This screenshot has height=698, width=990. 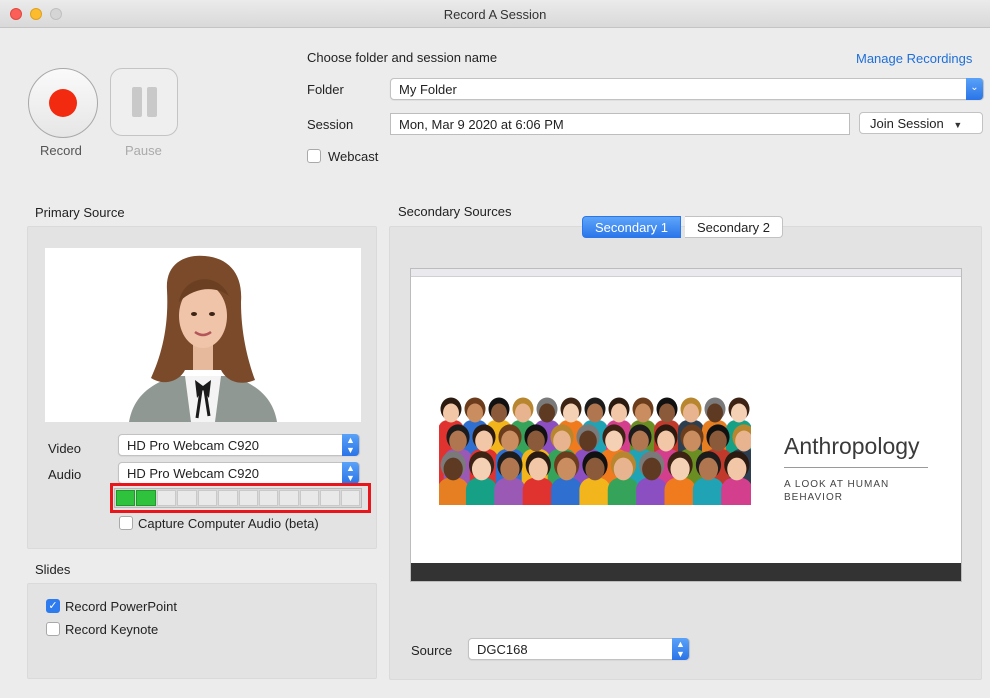 I want to click on tab-secondary-2: Secondary 2, so click(x=734, y=227).